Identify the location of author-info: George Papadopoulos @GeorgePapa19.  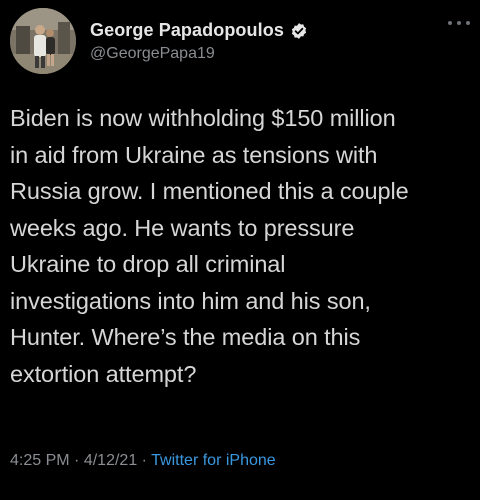
(199, 41).